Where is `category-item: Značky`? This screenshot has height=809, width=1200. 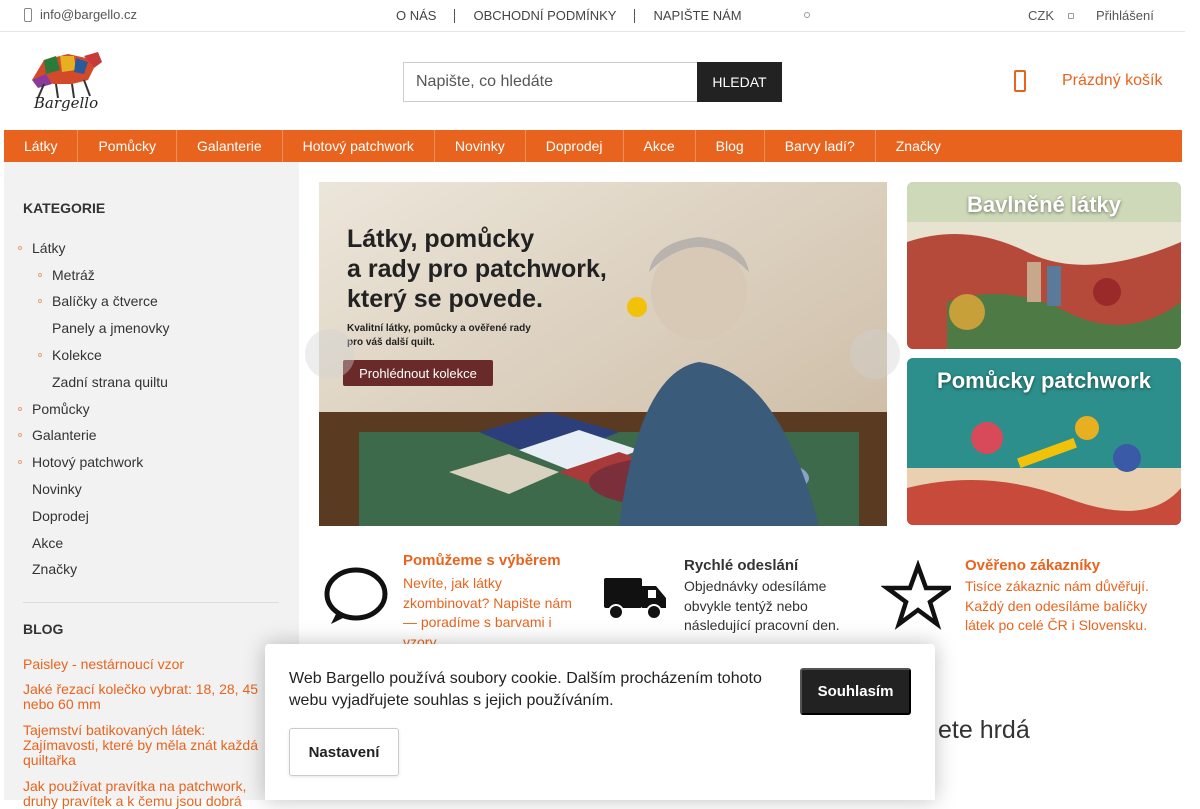
category-item: Značky is located at coordinates (47, 569).